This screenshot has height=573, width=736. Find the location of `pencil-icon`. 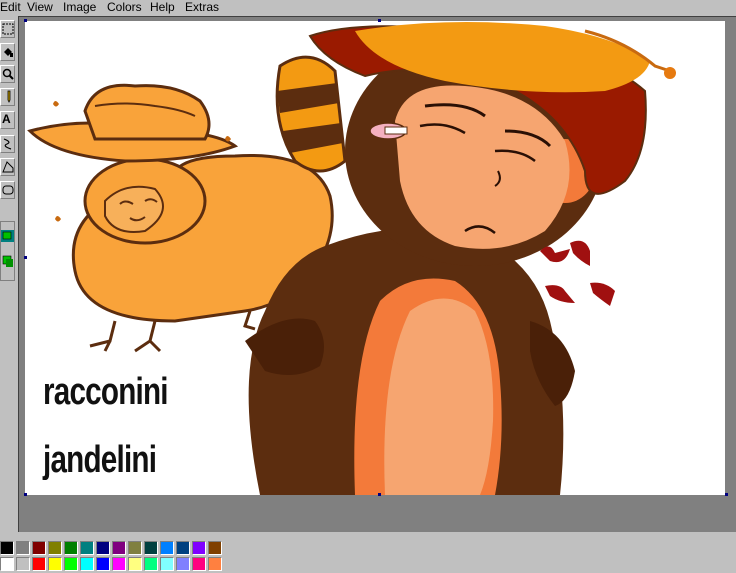

pencil-icon is located at coordinates (9, 96).